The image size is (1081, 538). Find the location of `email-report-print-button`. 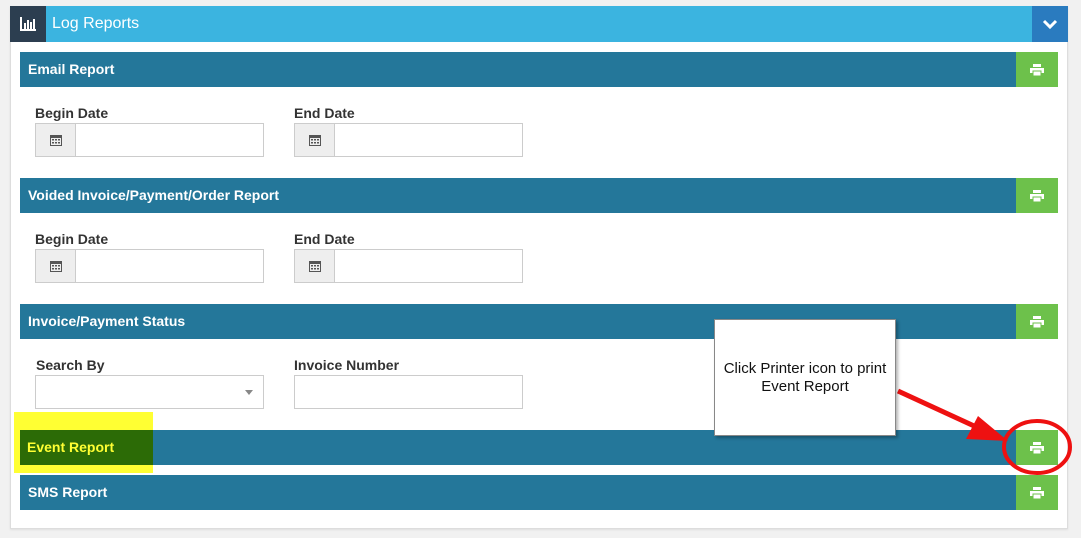

email-report-print-button is located at coordinates (1037, 69).